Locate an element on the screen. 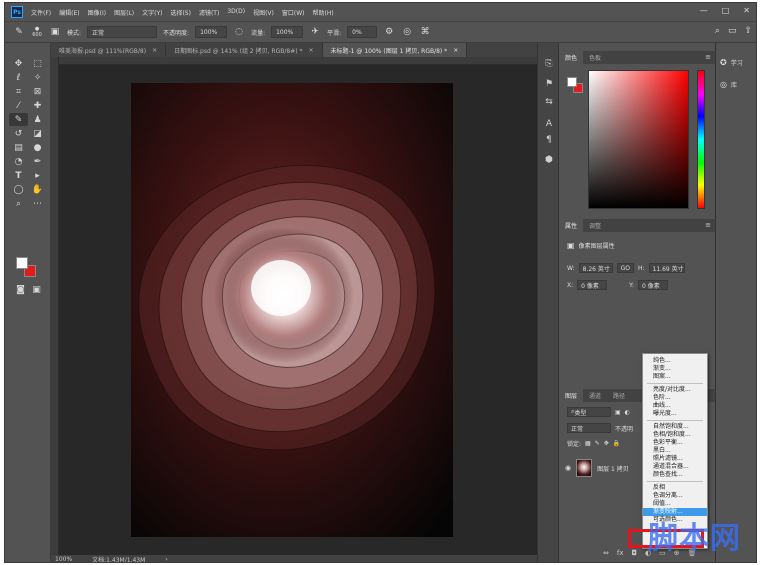  pen-tool-icon: ✒ is located at coordinates (37, 161).